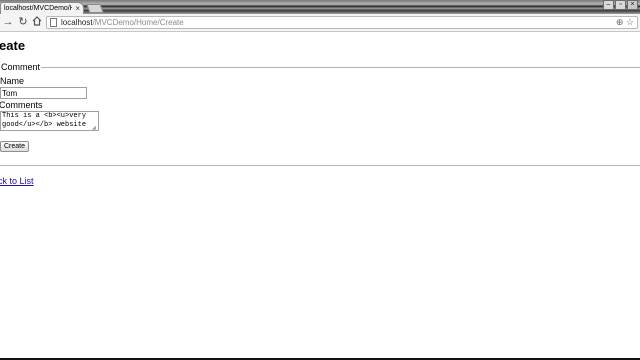  I want to click on browser-tab: localhost/MVCDemo/Hom ×, so click(42, 8).